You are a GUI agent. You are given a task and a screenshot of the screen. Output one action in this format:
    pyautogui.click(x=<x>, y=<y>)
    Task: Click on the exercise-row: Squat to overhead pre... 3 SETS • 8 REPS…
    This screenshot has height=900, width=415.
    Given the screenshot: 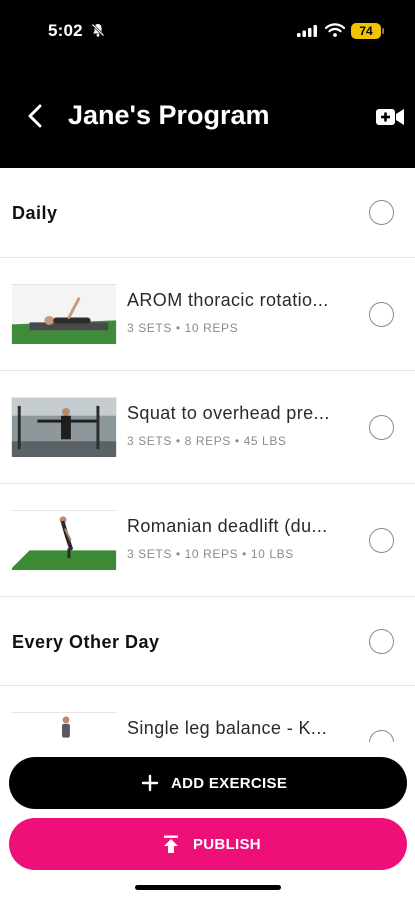 What is the action you would take?
    pyautogui.click(x=207, y=427)
    